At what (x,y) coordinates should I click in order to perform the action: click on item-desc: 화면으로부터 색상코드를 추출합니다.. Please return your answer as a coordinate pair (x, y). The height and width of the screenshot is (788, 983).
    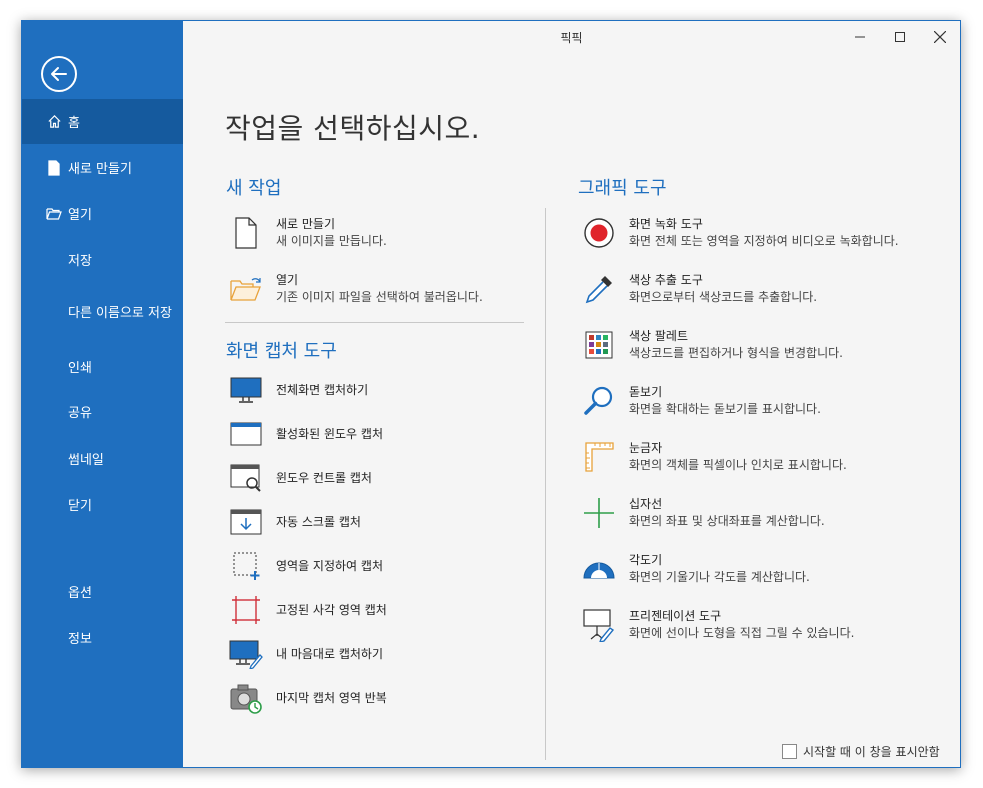
    Looking at the image, I should click on (723, 297).